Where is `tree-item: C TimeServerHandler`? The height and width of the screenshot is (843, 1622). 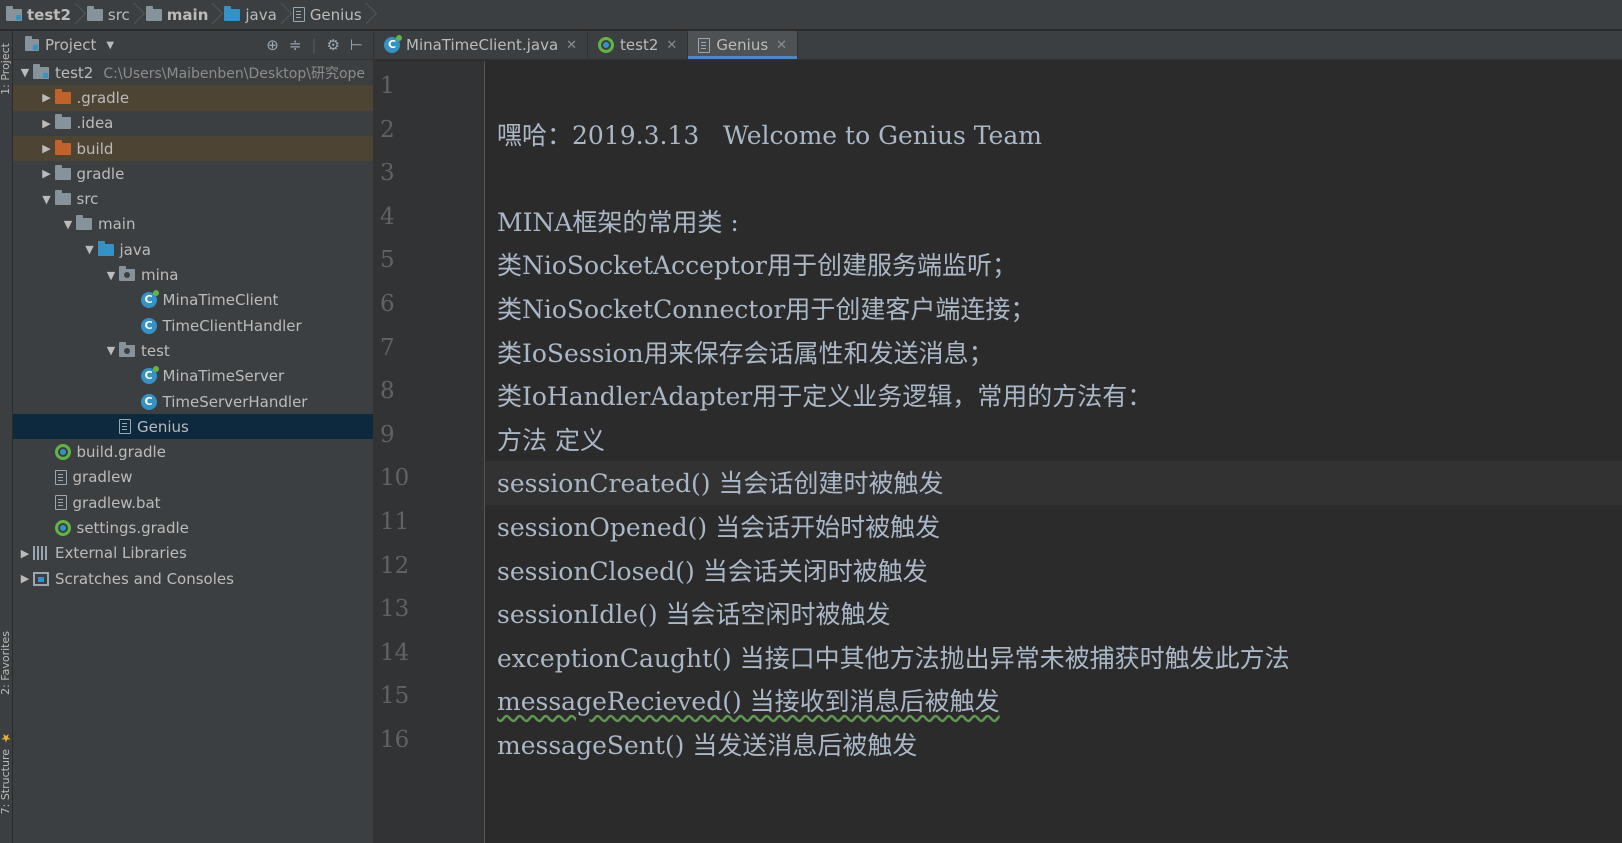
tree-item: C TimeServerHandler is located at coordinates (193, 401).